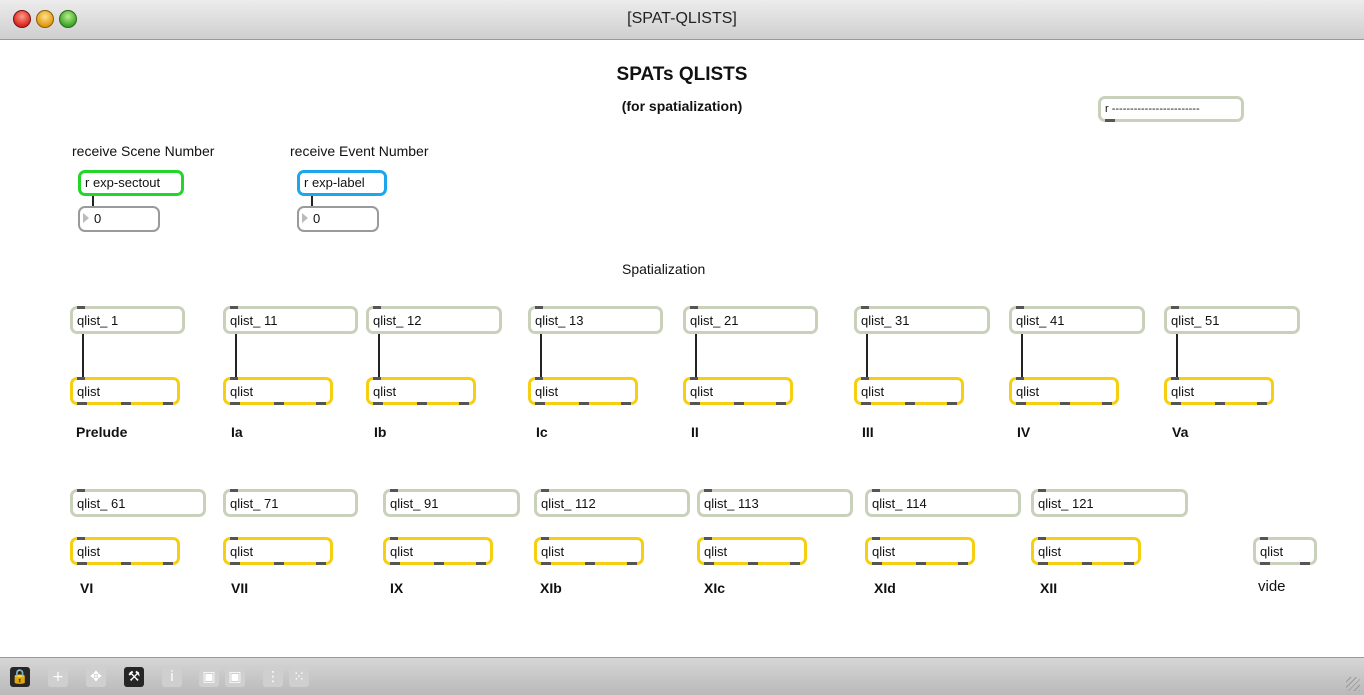 The image size is (1364, 695). Describe the element at coordinates (612, 503) in the screenshot. I see `qlist-message-box: qlist_ 112` at that location.